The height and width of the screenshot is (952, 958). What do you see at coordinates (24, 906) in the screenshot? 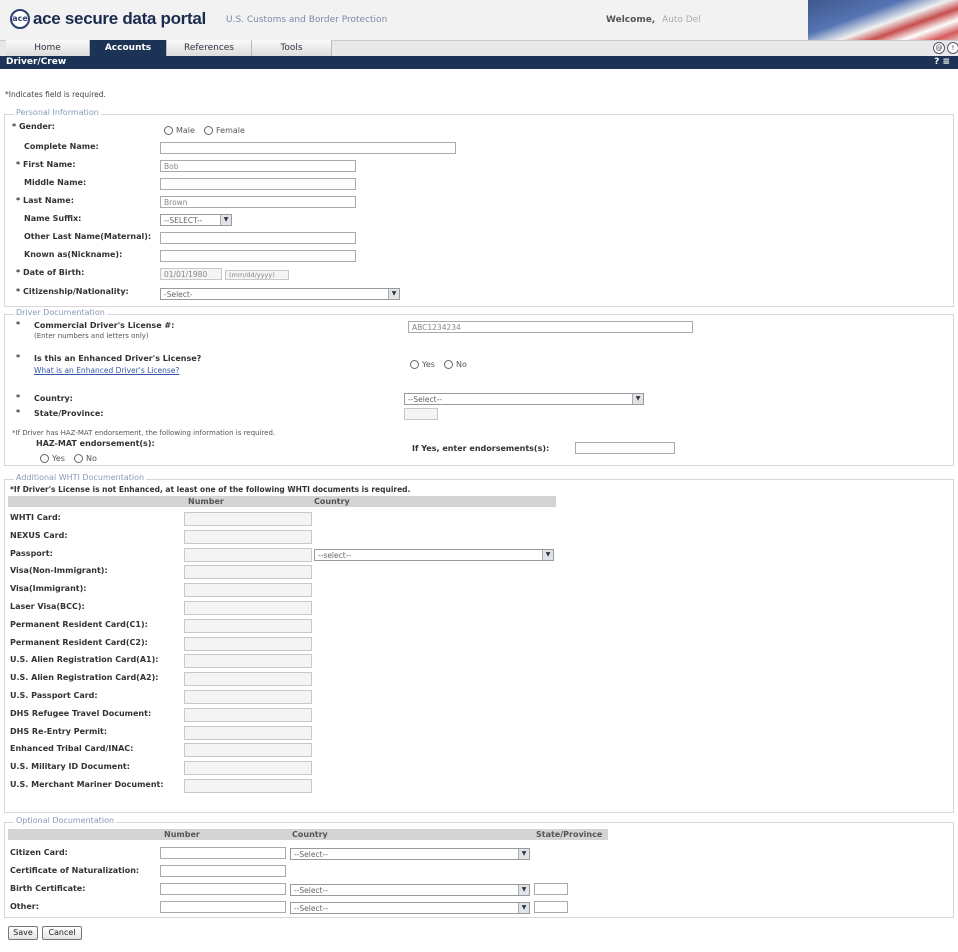
I see `optional-row-label: Other:` at bounding box center [24, 906].